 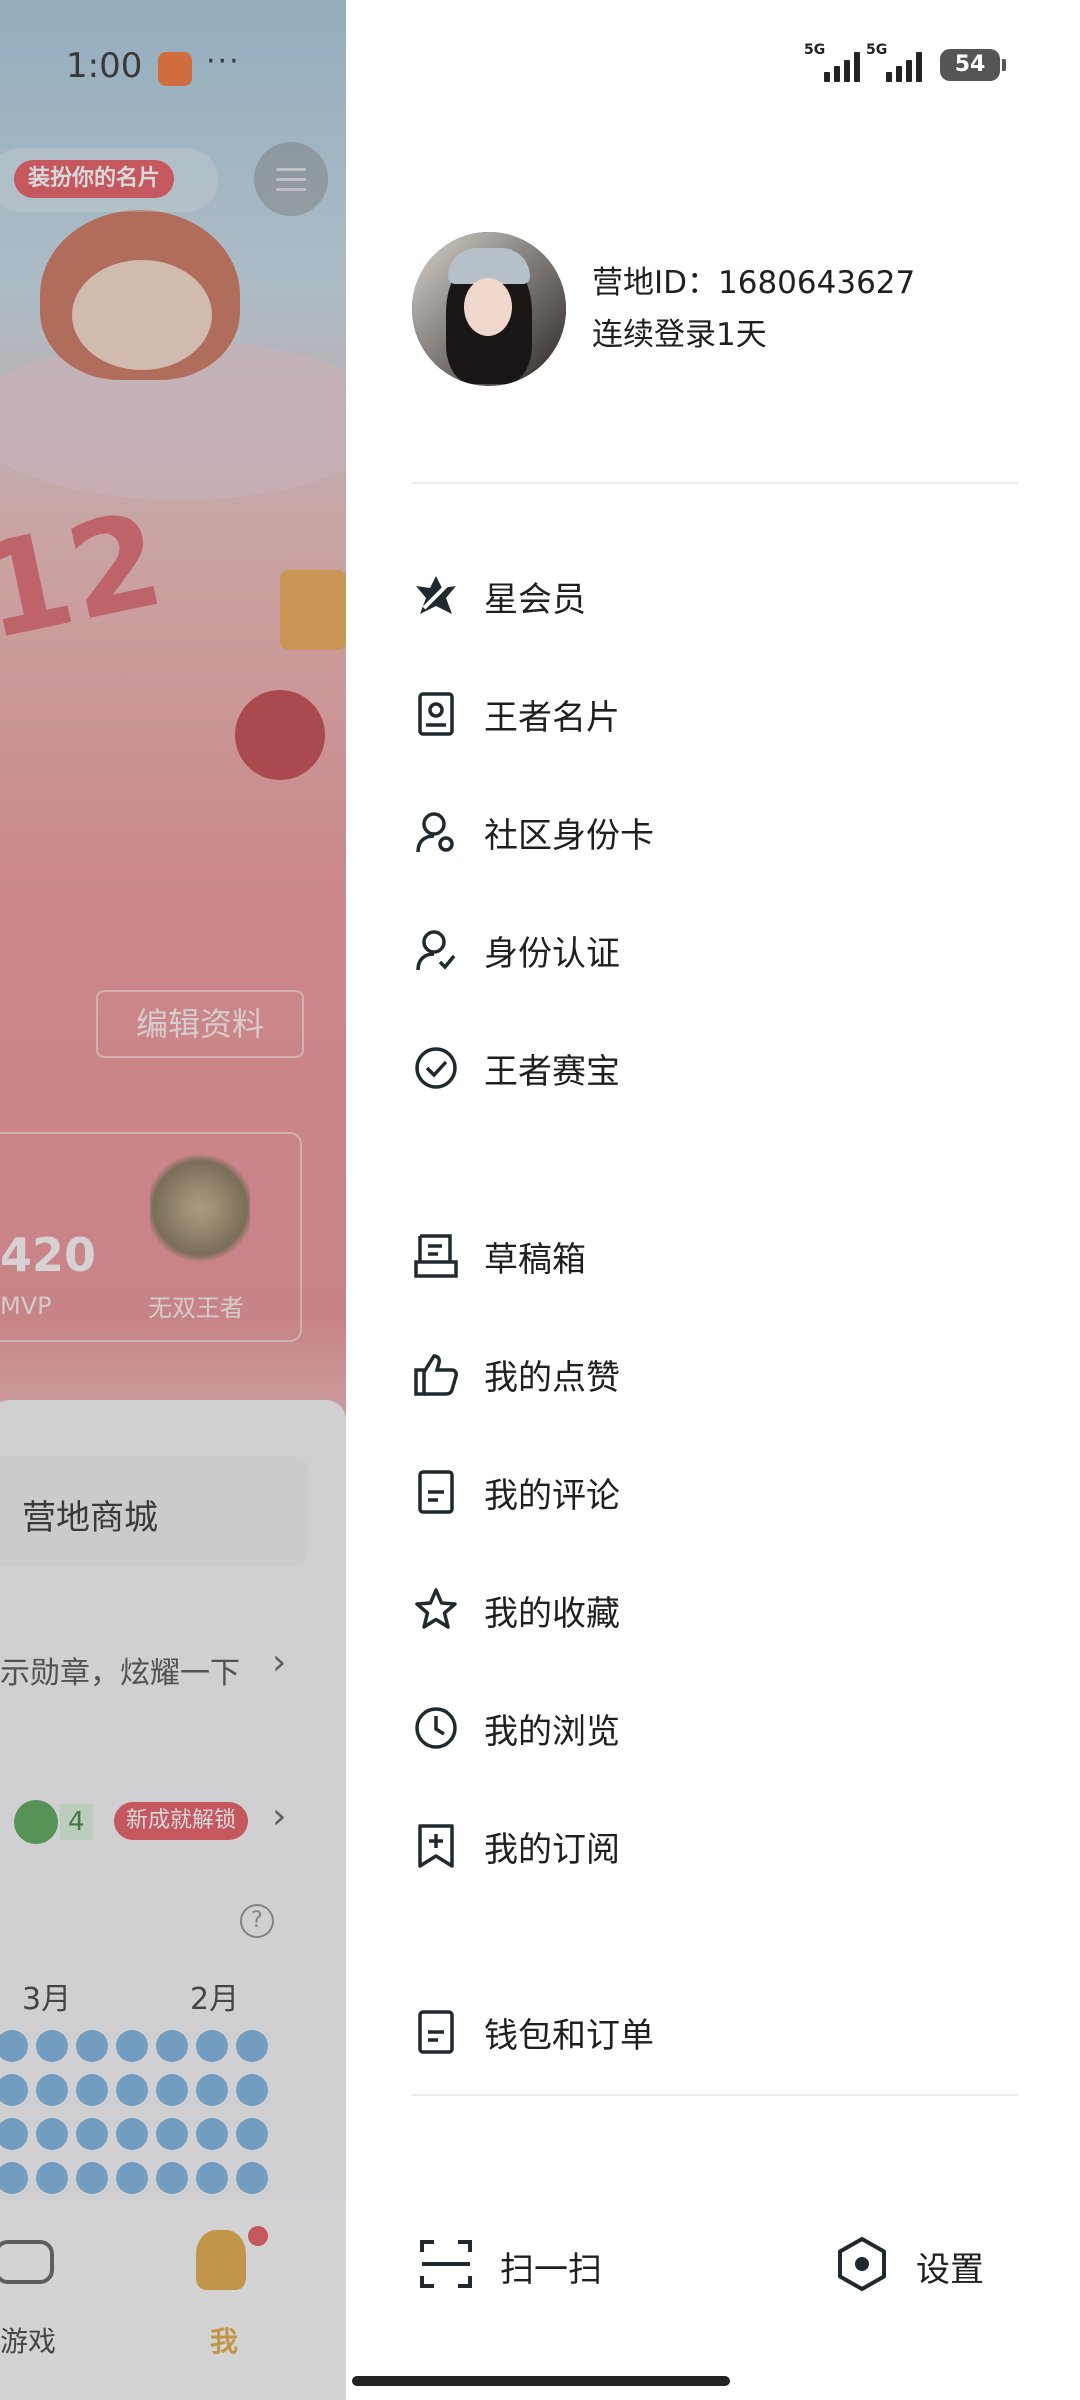 I want to click on menu-label: 我的浏览, so click(x=552, y=1731).